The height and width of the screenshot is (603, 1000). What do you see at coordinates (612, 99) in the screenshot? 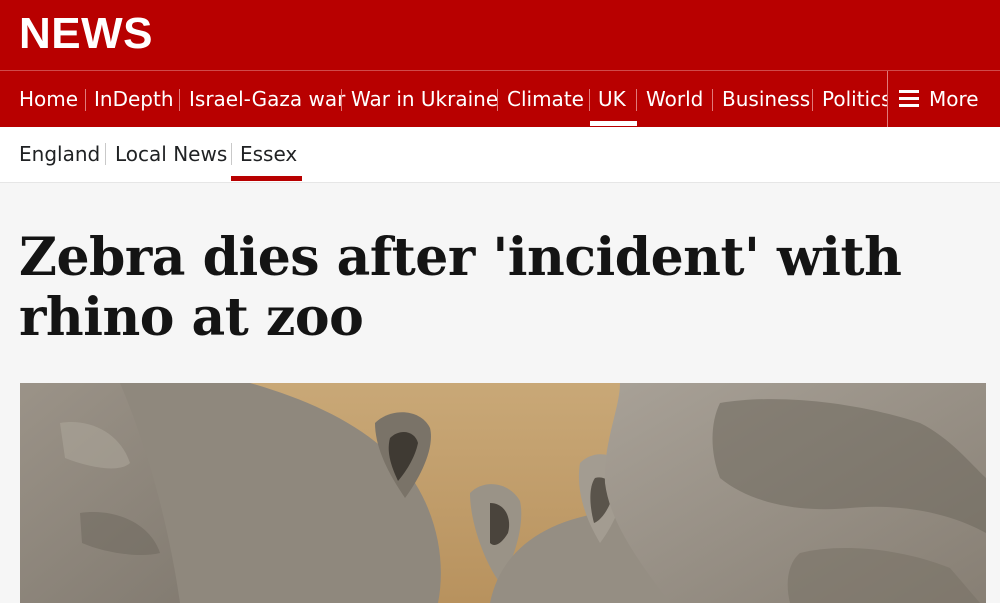
I see `nav-item-uk: UK` at bounding box center [612, 99].